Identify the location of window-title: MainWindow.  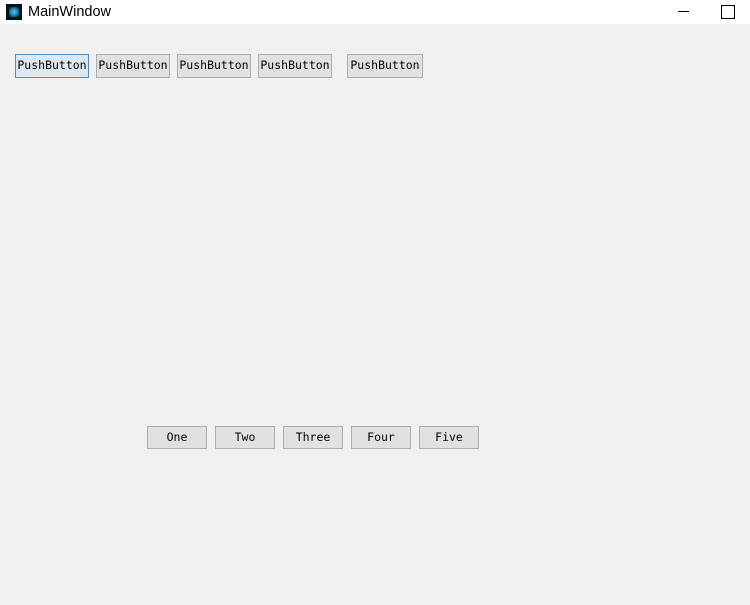
(69, 12).